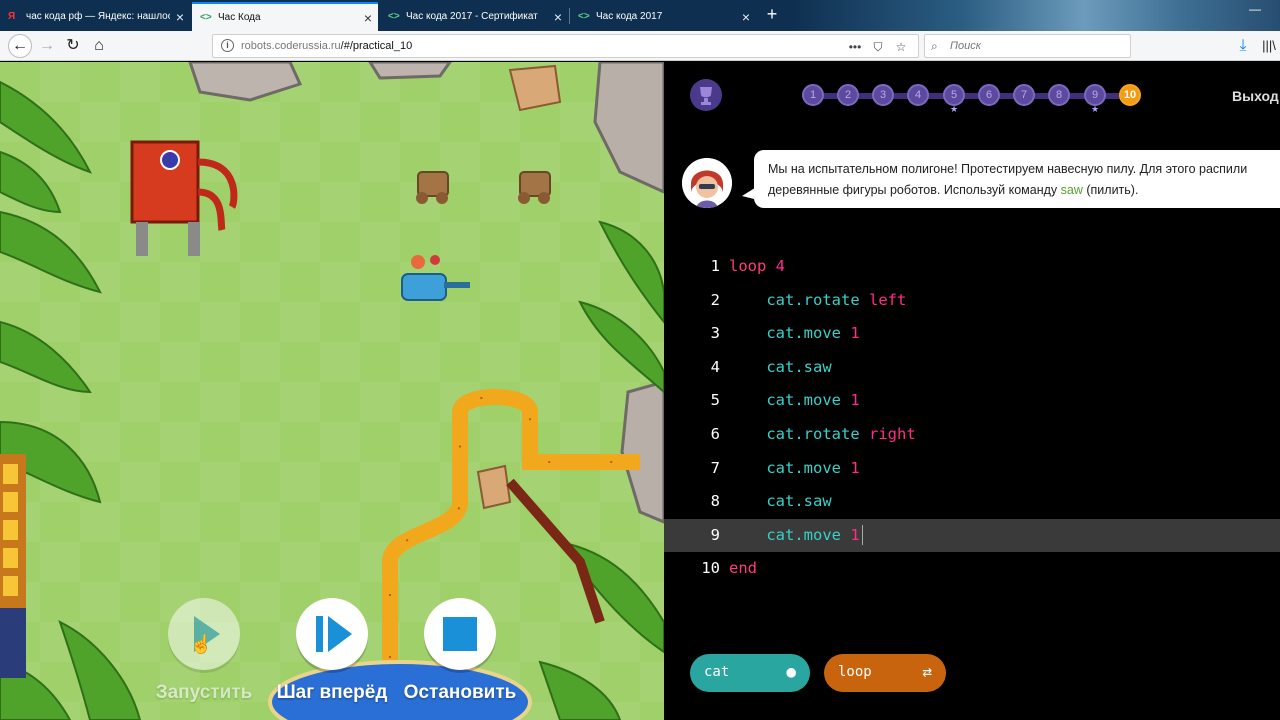  I want to click on yellow-blocks-decoration, so click(13, 566).